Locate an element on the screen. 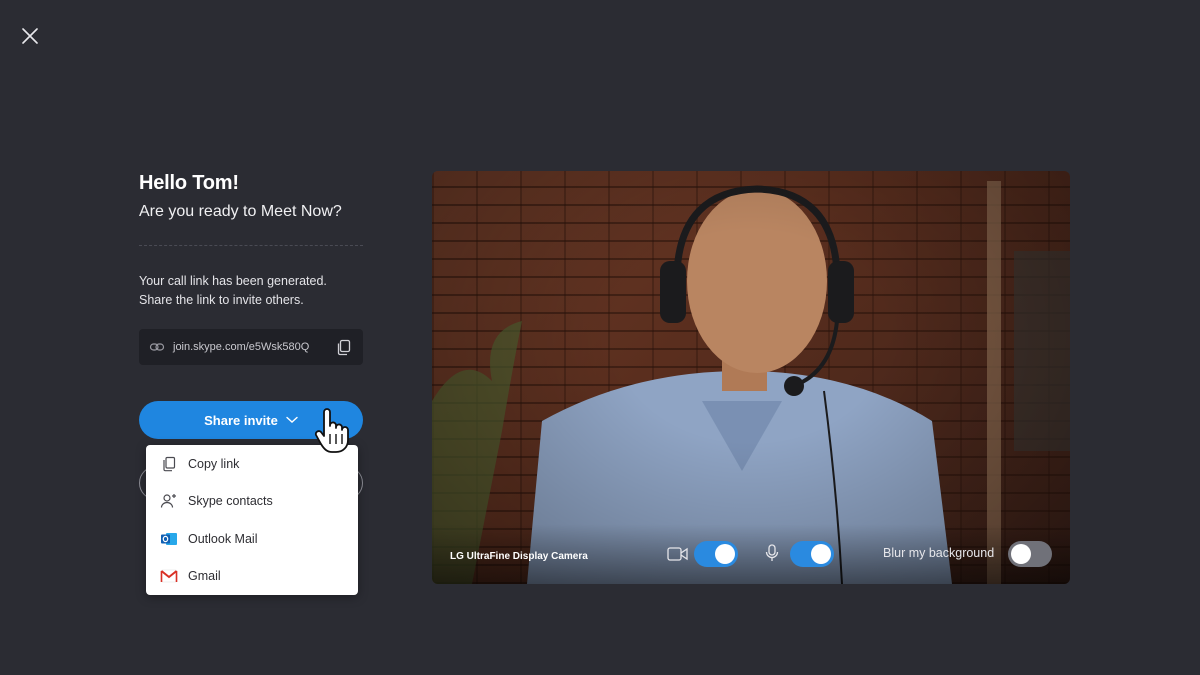  microphone-toggle is located at coordinates (812, 554).